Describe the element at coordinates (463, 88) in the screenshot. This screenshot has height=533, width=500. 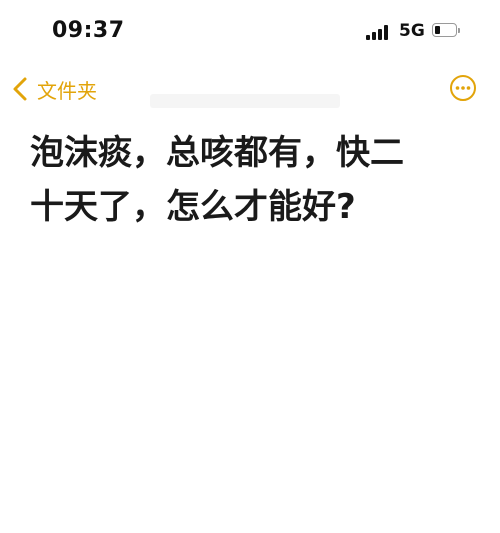
I see `ellipsis-circle-icon` at that location.